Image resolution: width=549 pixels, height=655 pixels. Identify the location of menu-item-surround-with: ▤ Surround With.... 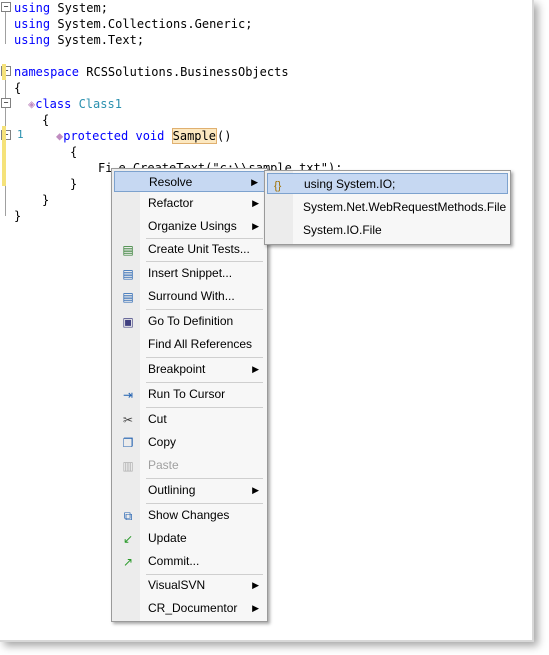
(189, 296).